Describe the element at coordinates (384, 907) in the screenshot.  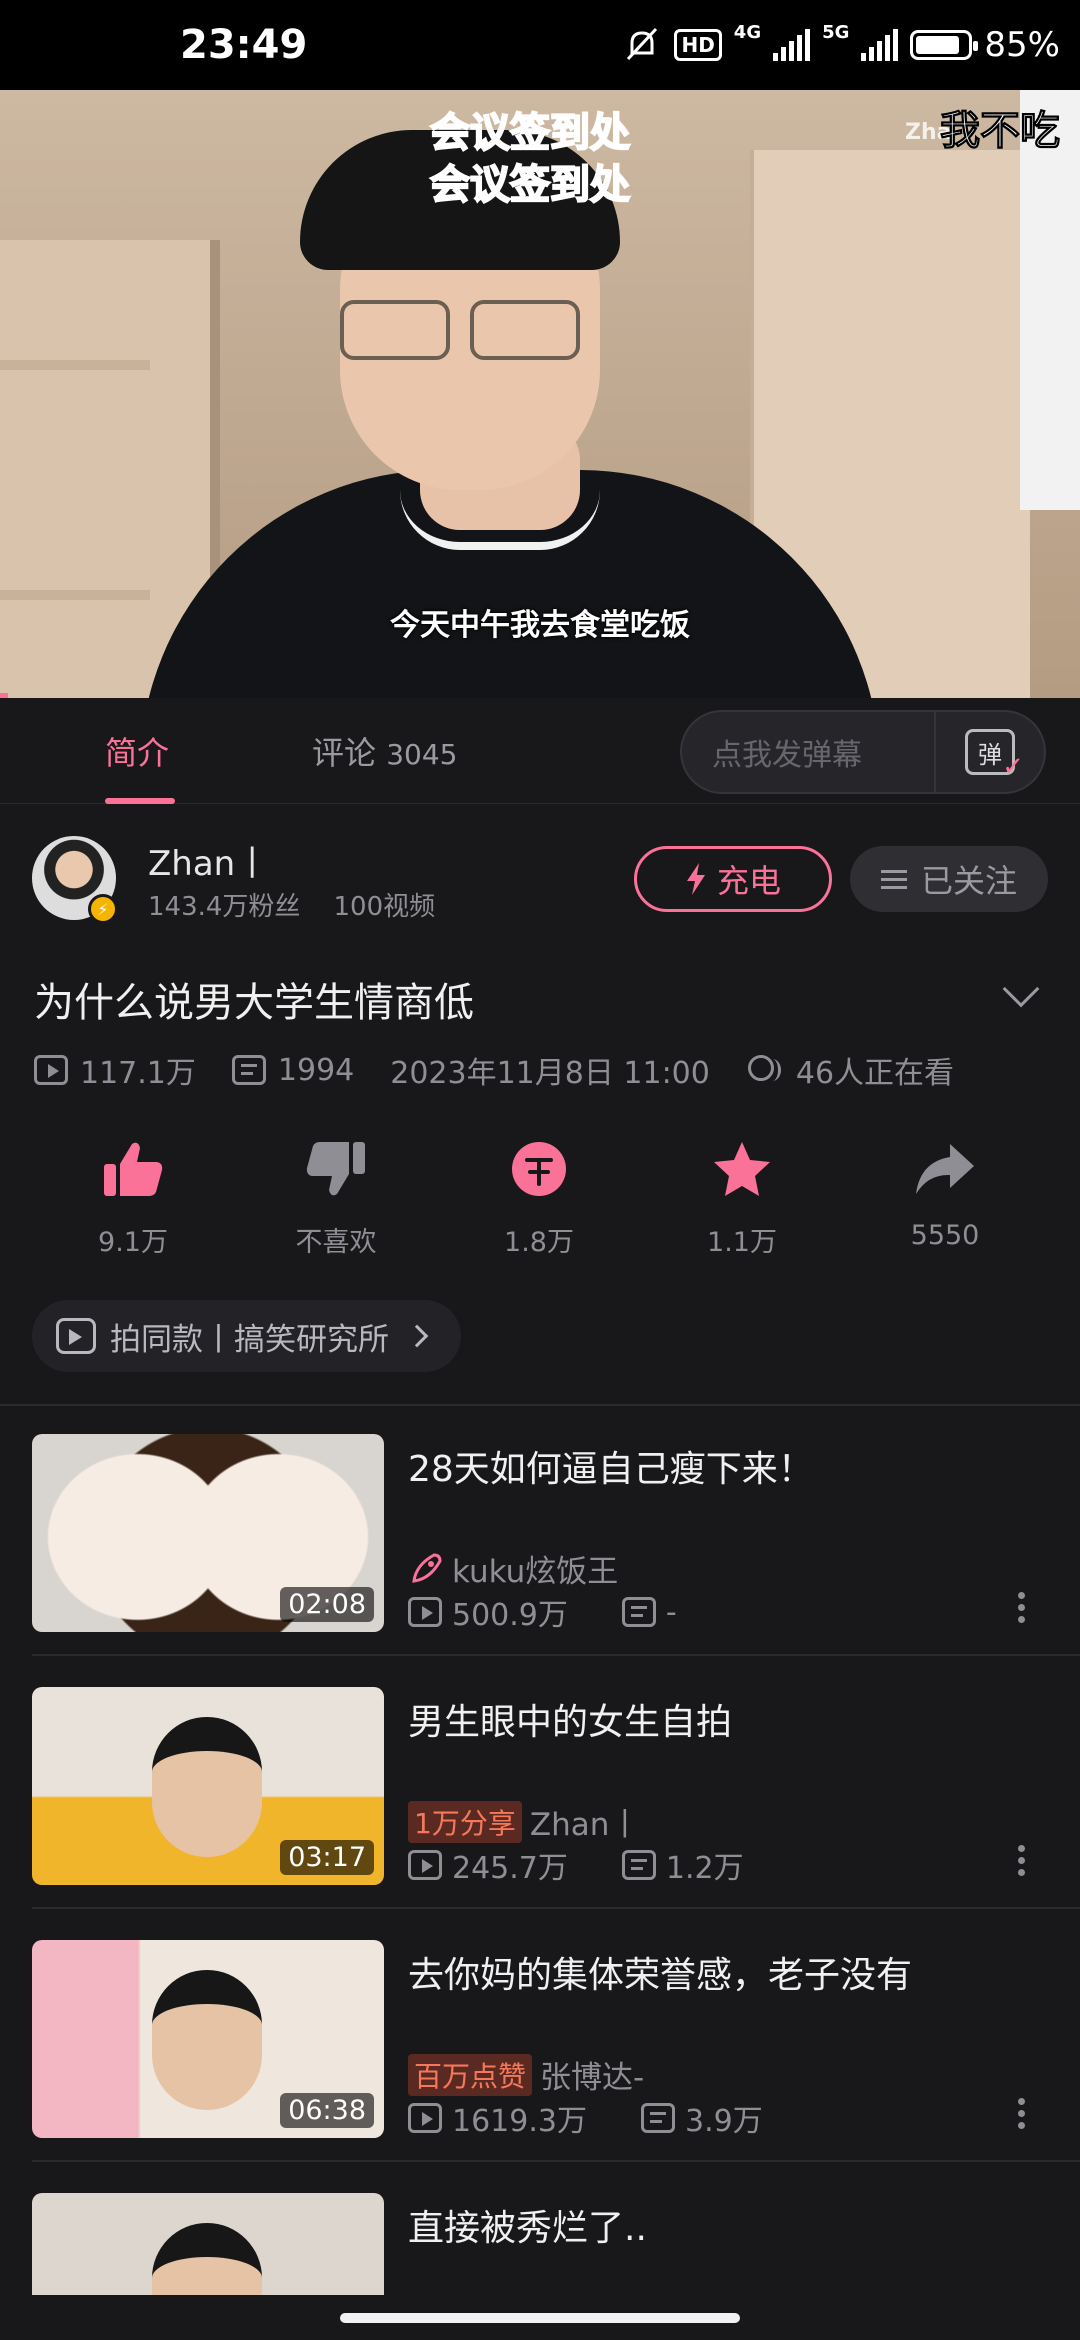
I see `uploader-video-count: 100视频` at that location.